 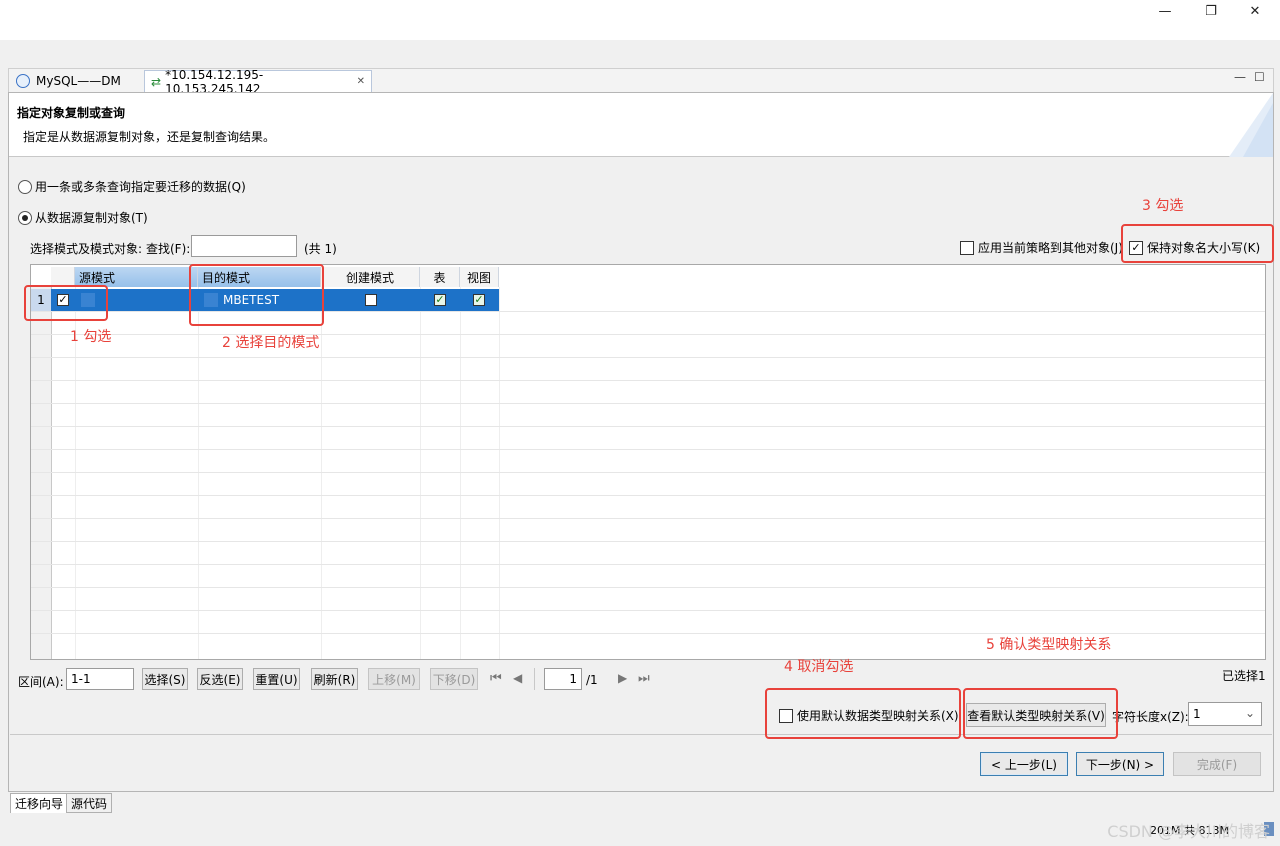 What do you see at coordinates (89, 803) in the screenshot?
I see `tab-source-code: 源代码` at bounding box center [89, 803].